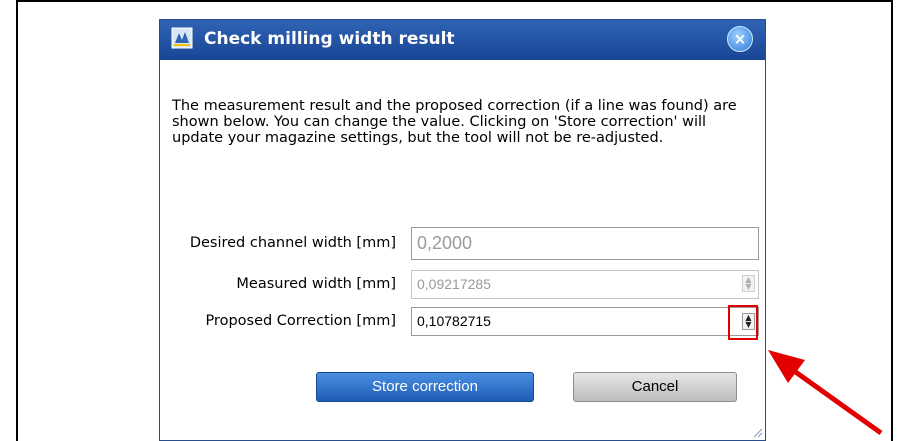 The width and height of the screenshot is (910, 441). What do you see at coordinates (825, 393) in the screenshot?
I see `annotation-arrow` at bounding box center [825, 393].